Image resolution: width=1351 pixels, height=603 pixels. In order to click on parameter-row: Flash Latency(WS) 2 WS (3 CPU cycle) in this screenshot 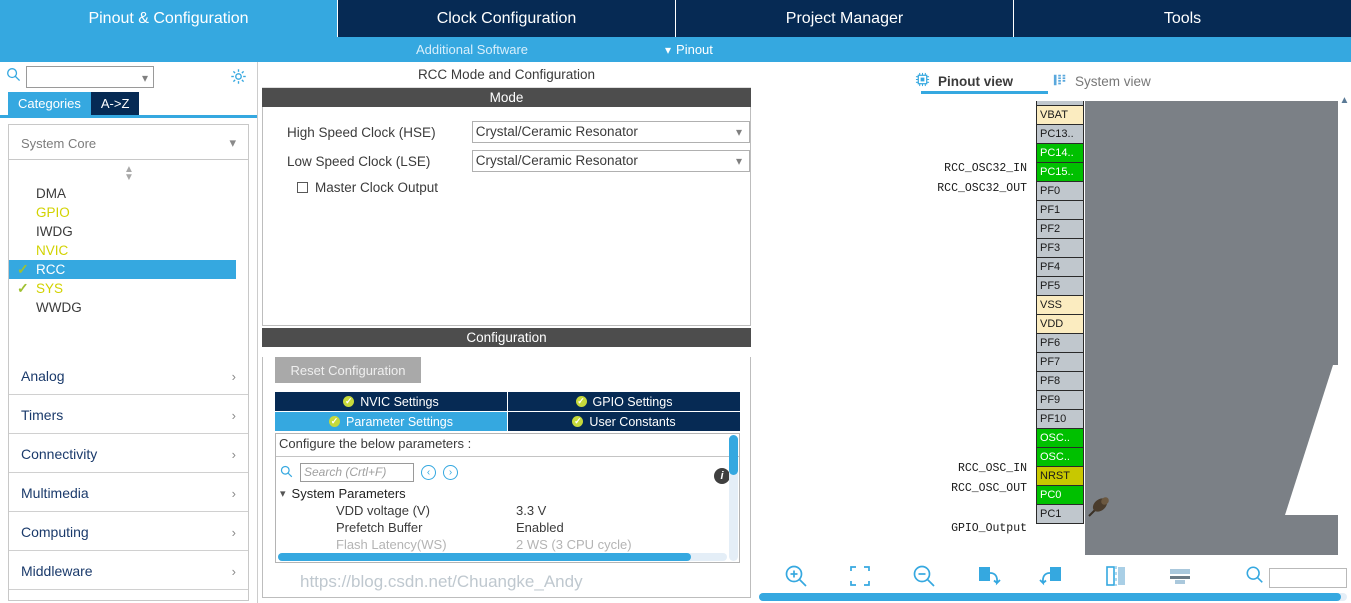, I will do `click(509, 544)`.